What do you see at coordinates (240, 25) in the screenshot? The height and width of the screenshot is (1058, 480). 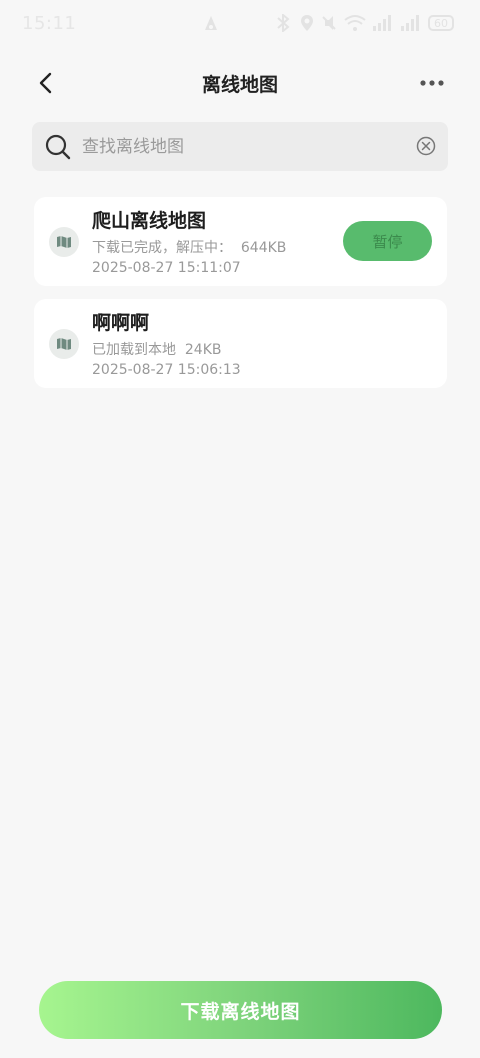 I see `status-bar: 15:11 60` at bounding box center [240, 25].